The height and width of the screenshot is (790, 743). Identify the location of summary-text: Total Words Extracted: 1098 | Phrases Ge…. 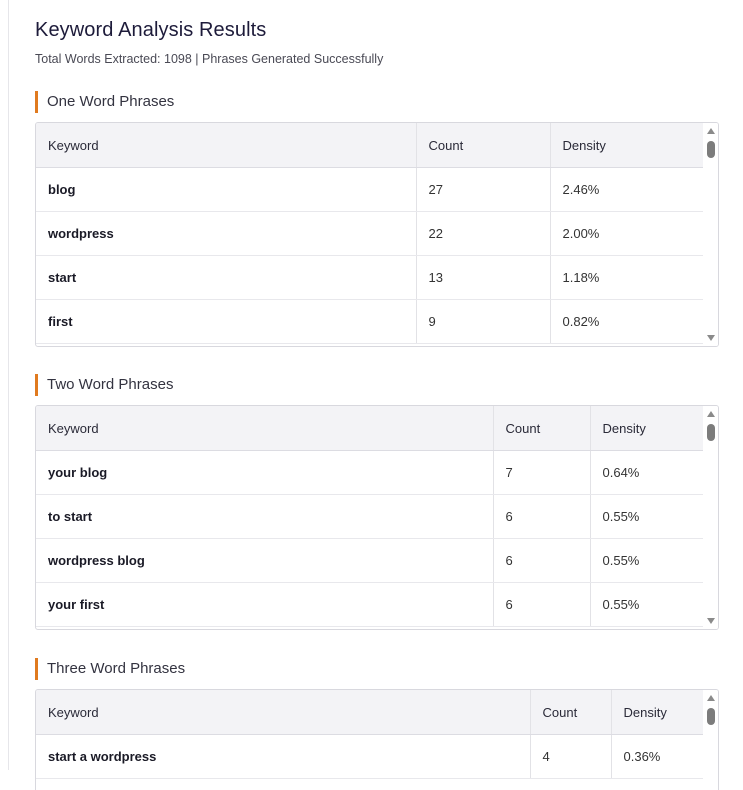
(209, 59).